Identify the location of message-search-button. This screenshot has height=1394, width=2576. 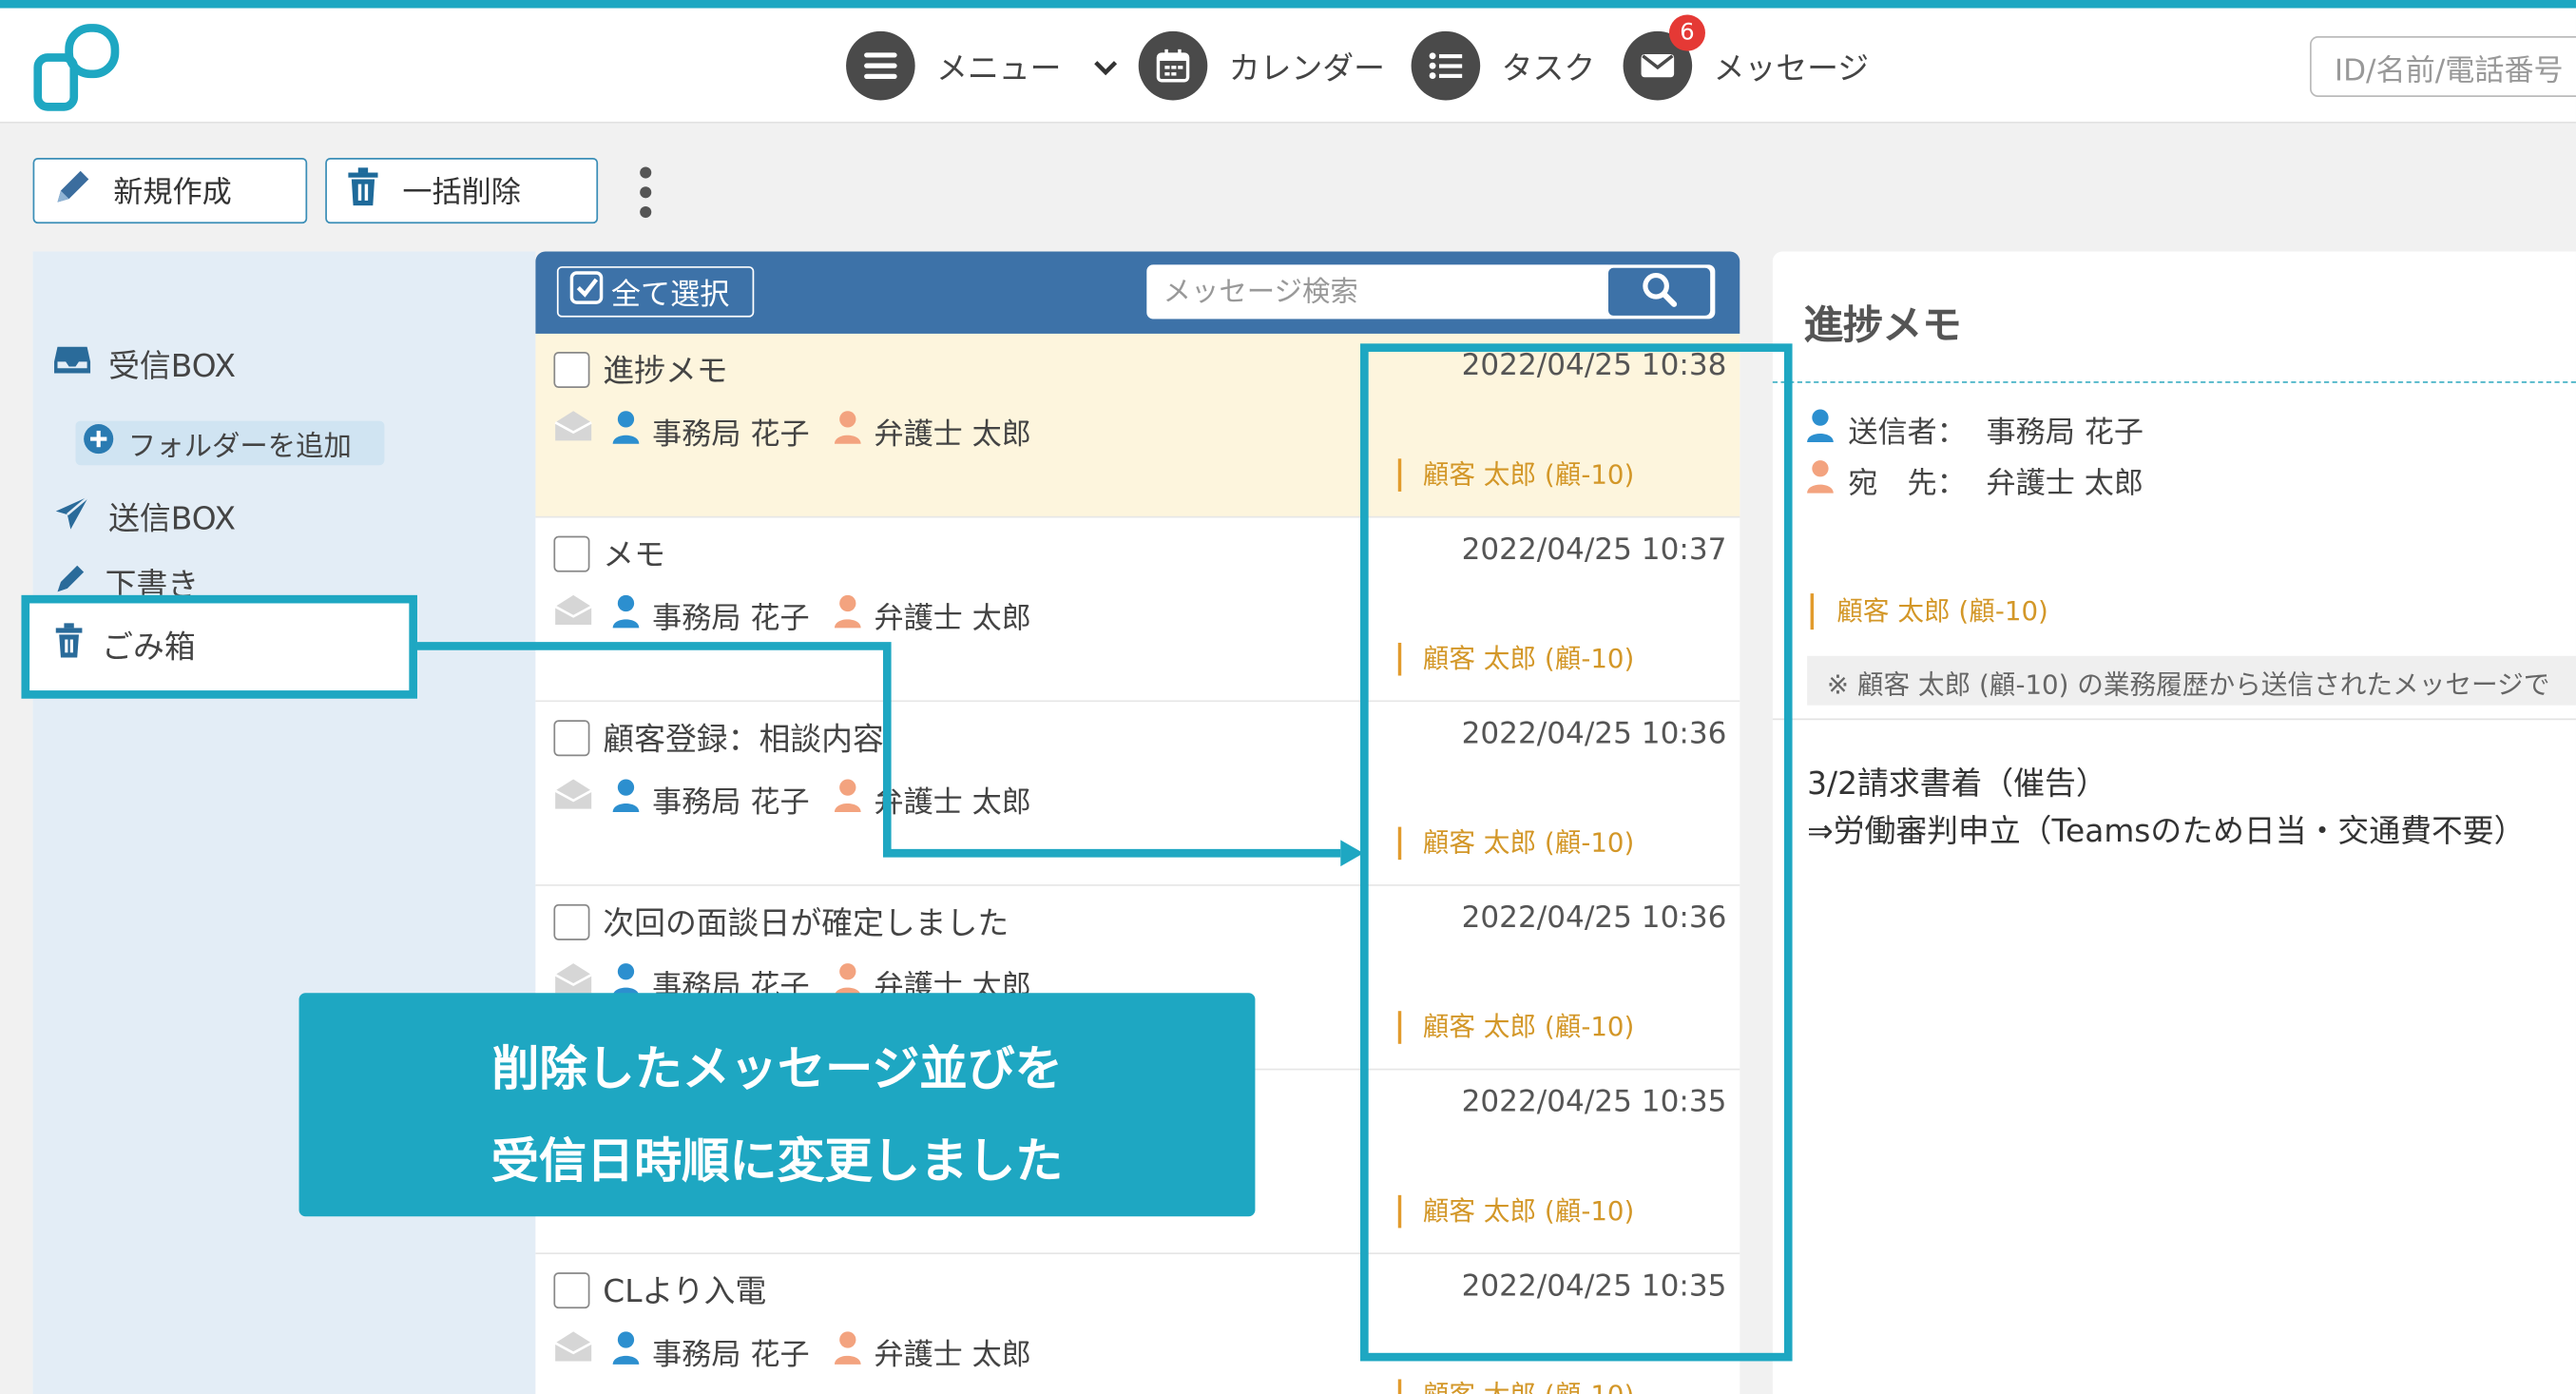
(1660, 291).